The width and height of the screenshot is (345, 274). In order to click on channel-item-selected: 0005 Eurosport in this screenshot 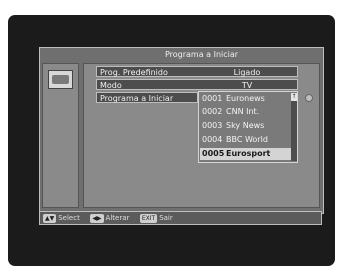, I will do `click(248, 154)`.